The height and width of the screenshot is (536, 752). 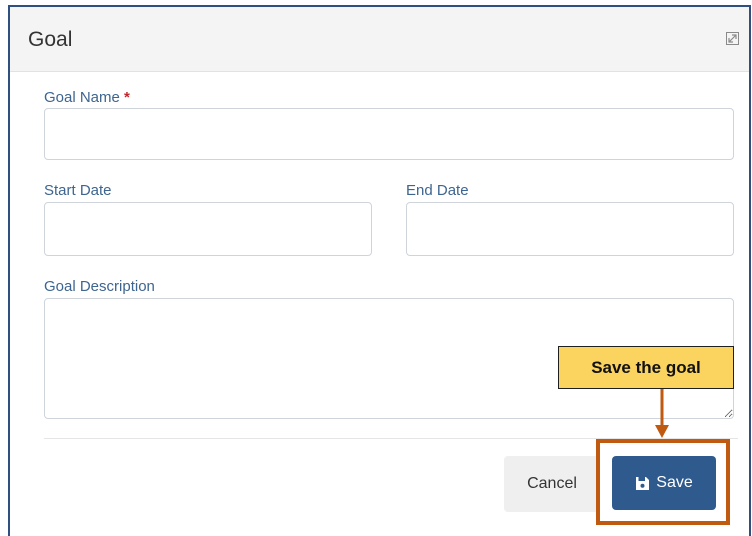 I want to click on required-marker: *, so click(x=127, y=97).